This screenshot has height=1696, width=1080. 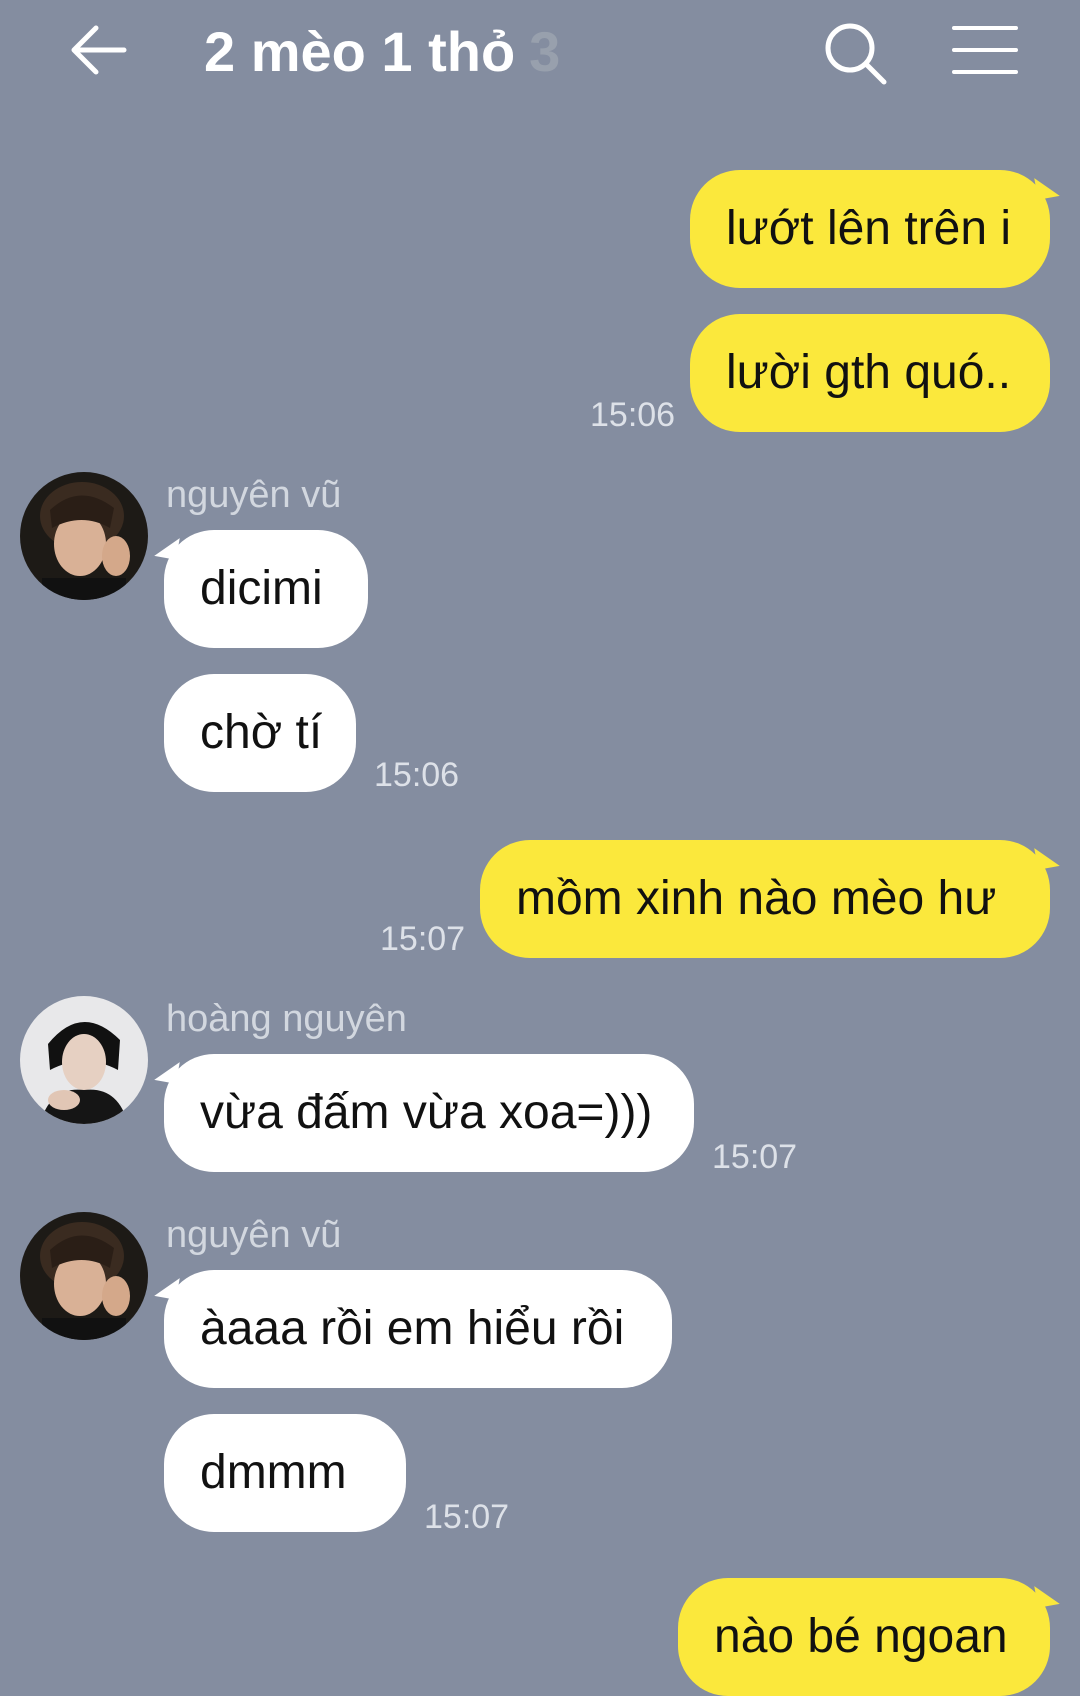 I want to click on message-text: chờ tí, so click(x=261, y=732).